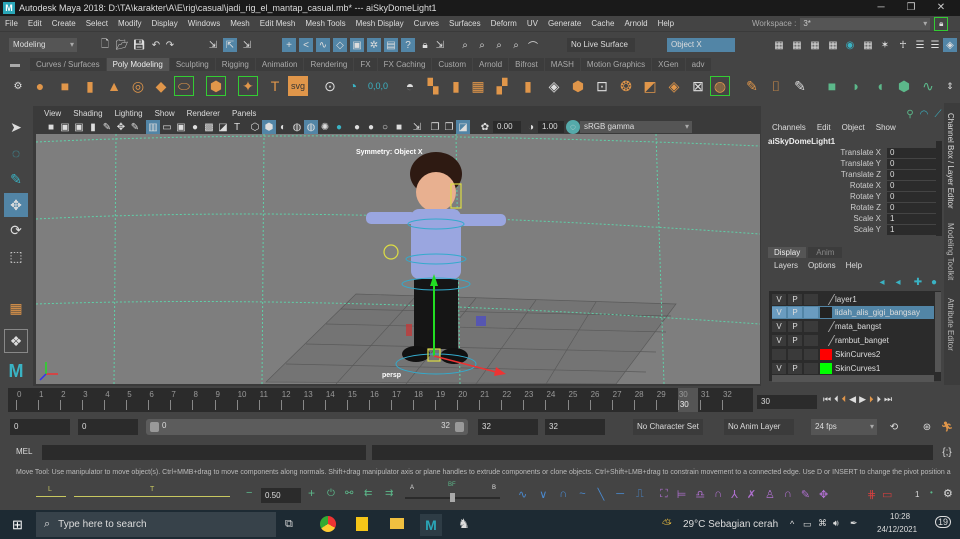  Describe the element at coordinates (636, 127) in the screenshot. I see `colorspace-dropdown: sRGB gamma ▾` at that location.